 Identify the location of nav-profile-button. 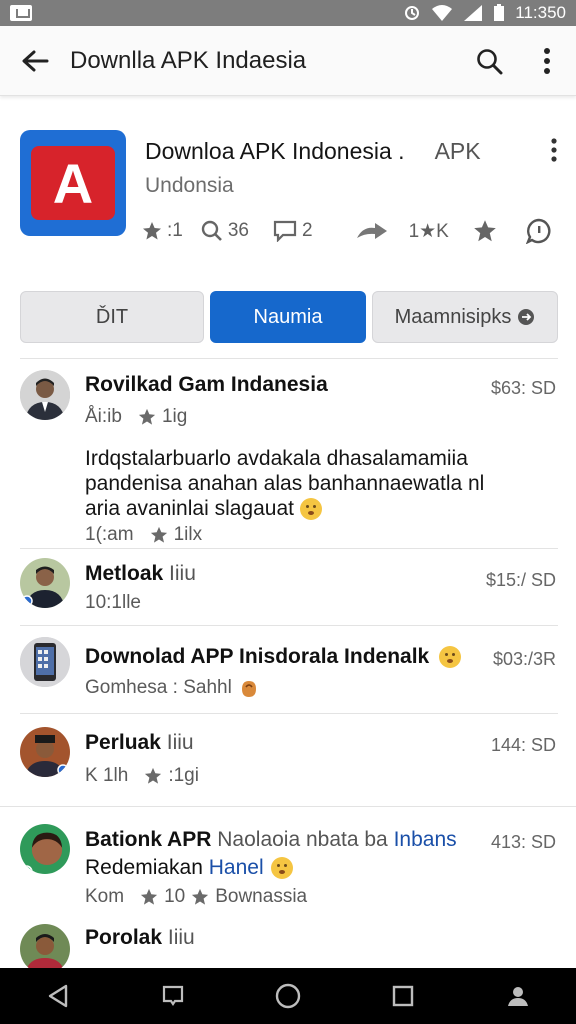
(518, 996).